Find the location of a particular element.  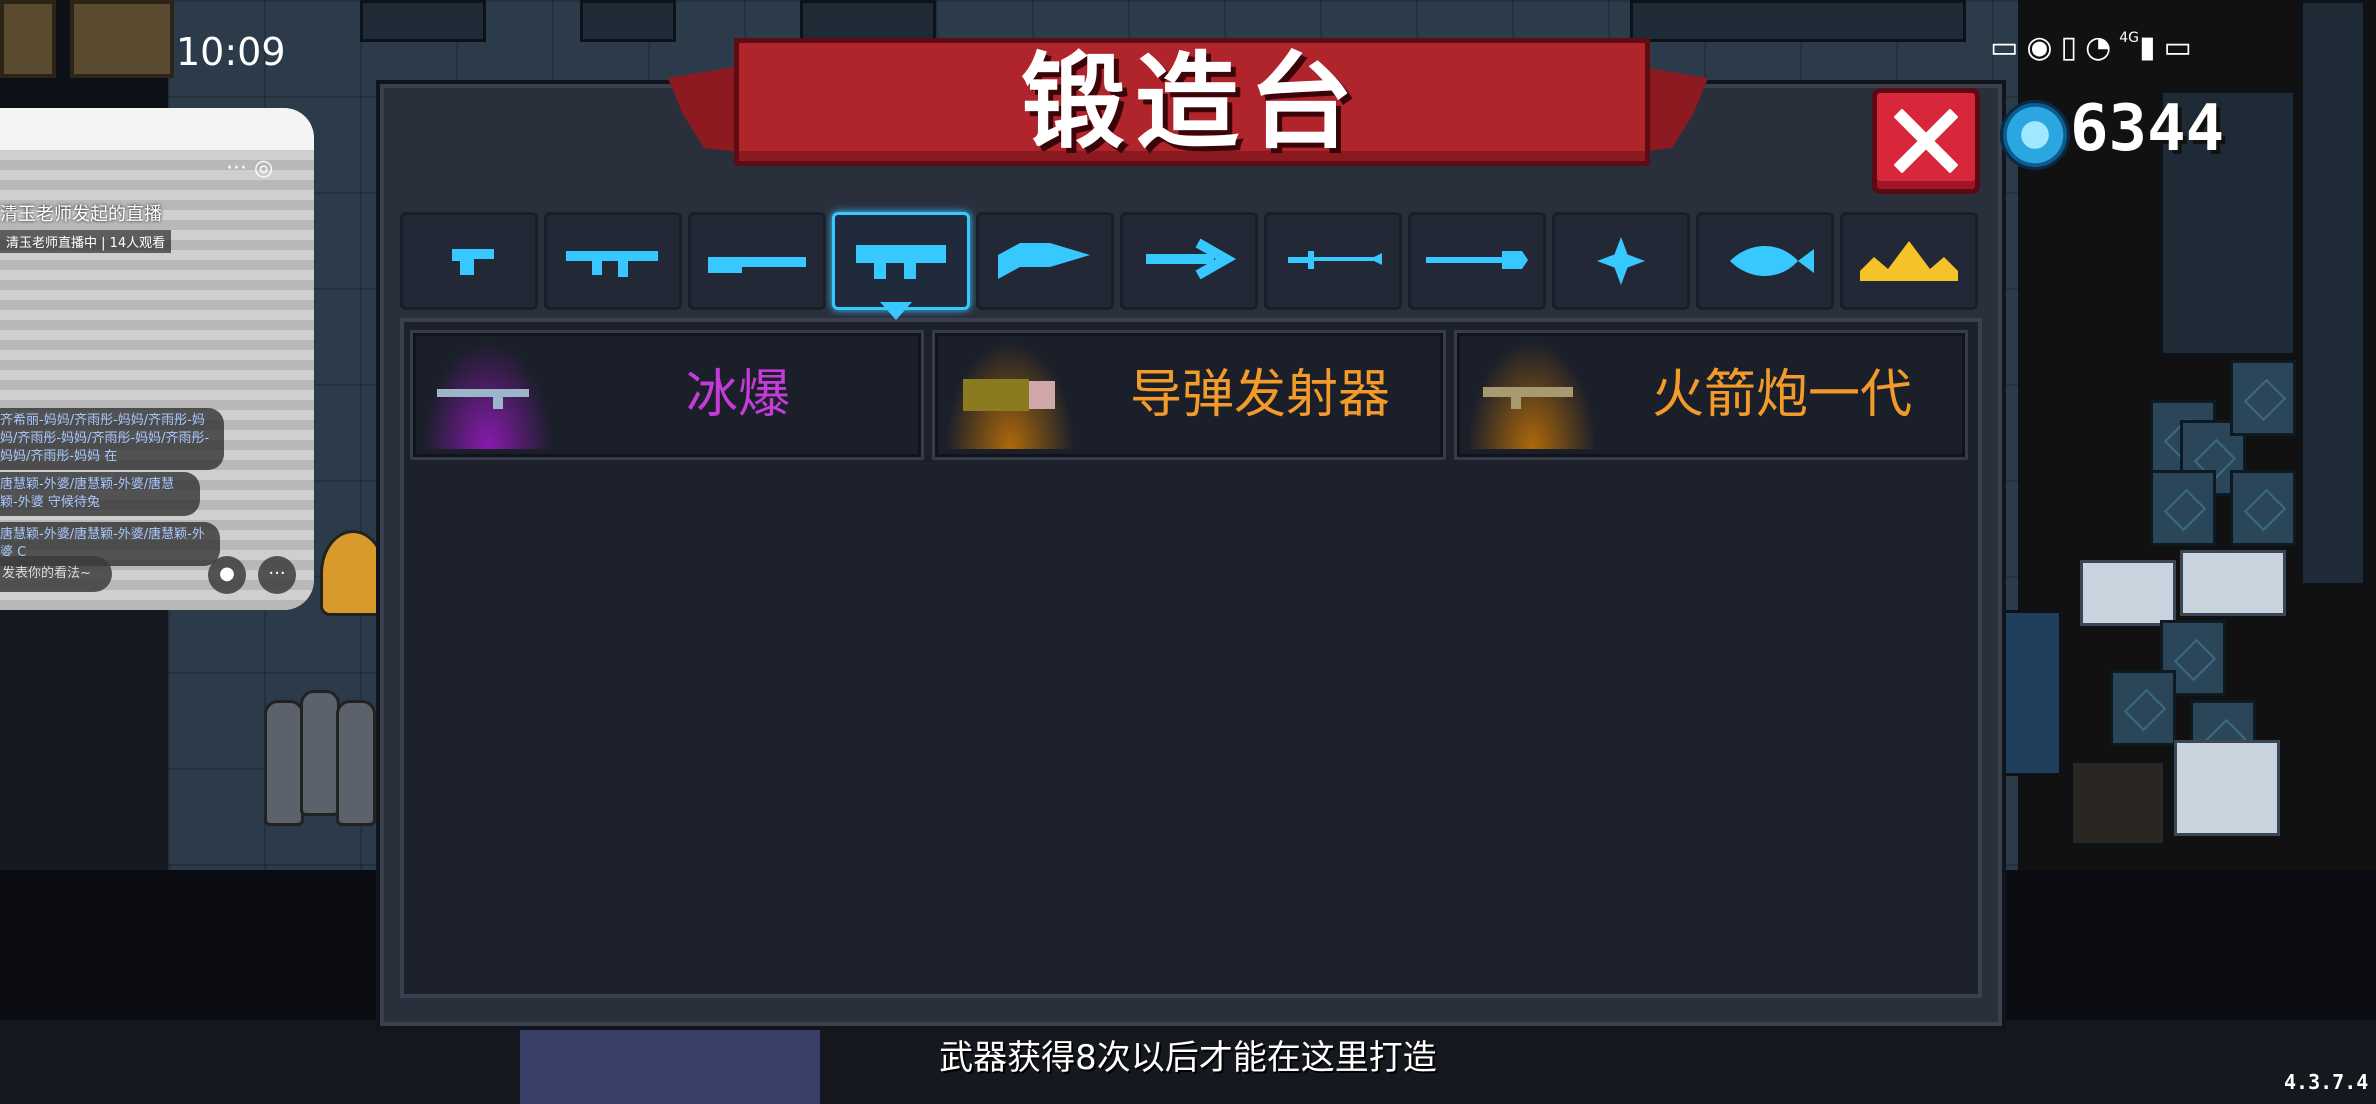

laser-gun-icon is located at coordinates (1044, 261).